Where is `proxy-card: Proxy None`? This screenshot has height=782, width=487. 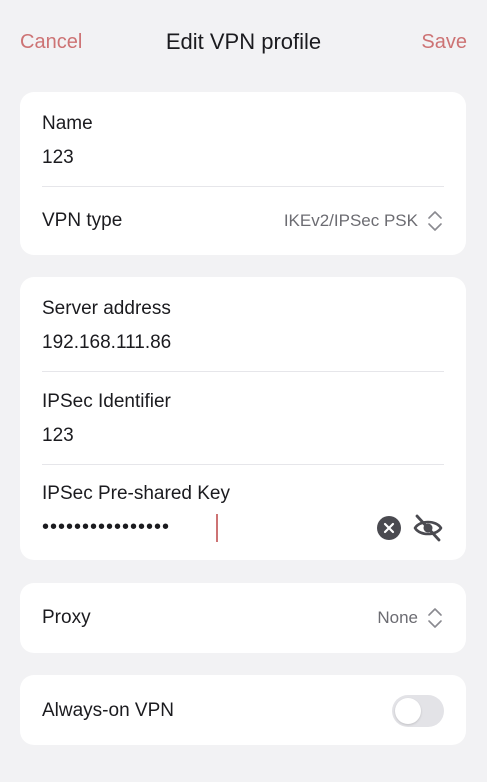
proxy-card: Proxy None is located at coordinates (243, 618).